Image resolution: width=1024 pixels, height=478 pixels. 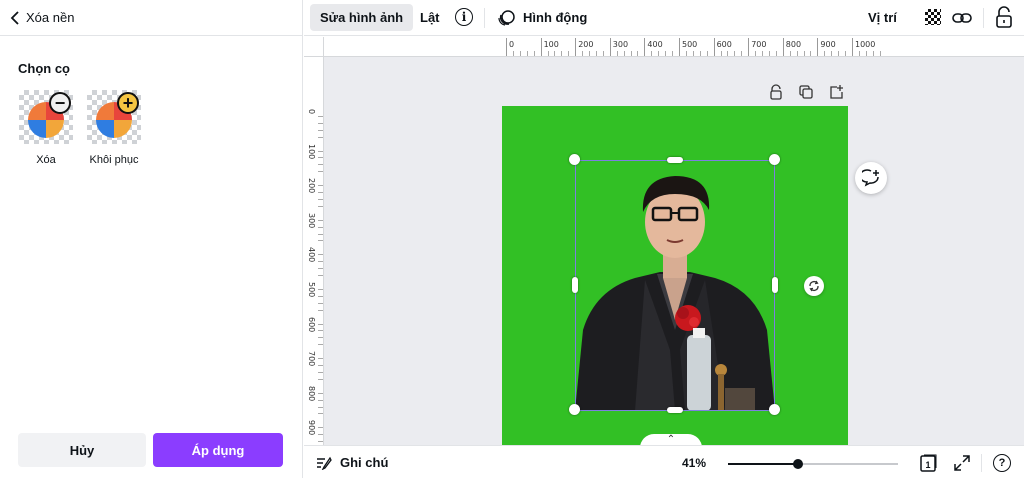 I want to click on zoom-slider-fill, so click(x=763, y=464).